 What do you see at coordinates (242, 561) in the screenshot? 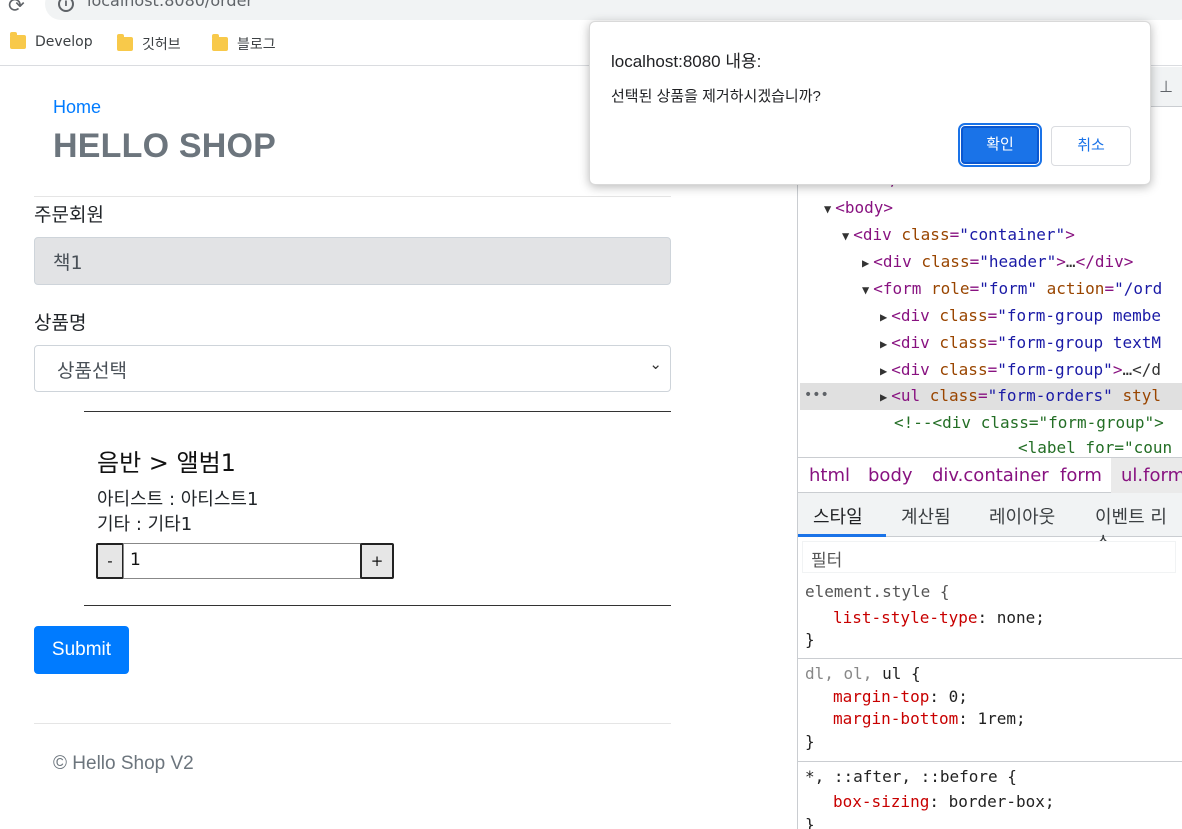
I see `quantity-input: 1` at bounding box center [242, 561].